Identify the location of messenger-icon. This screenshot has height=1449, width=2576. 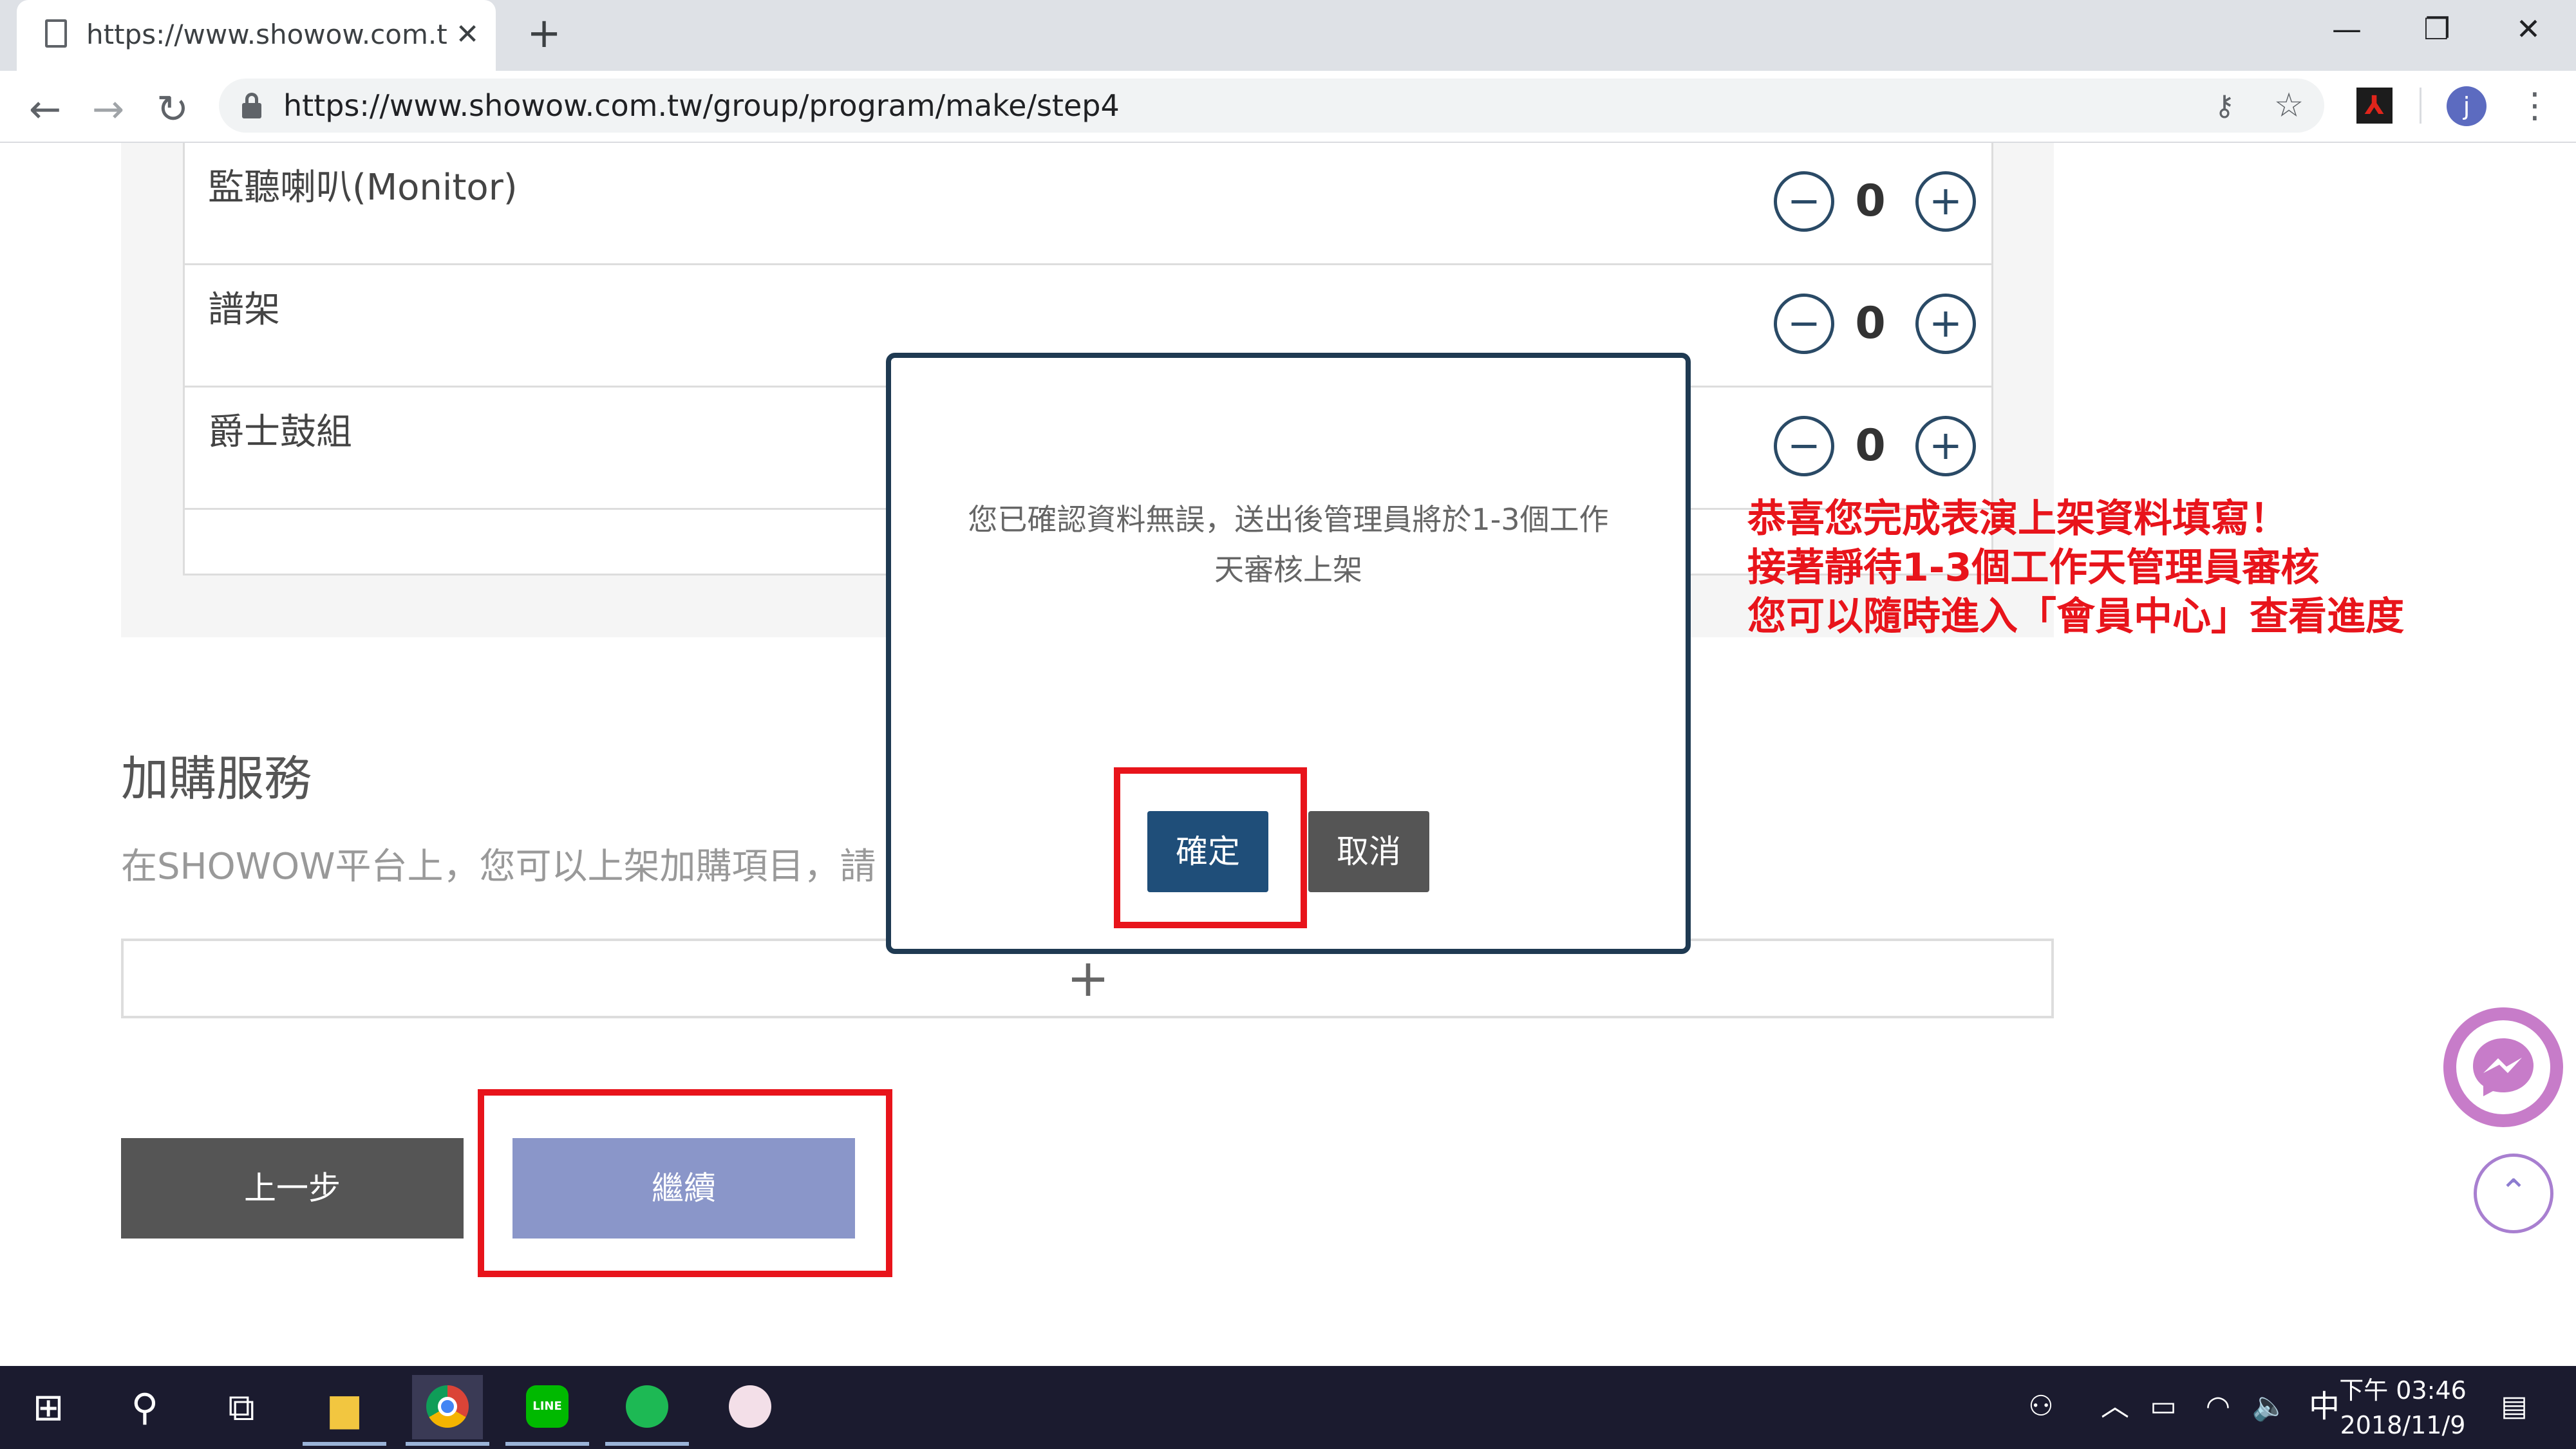
(2503, 1066).